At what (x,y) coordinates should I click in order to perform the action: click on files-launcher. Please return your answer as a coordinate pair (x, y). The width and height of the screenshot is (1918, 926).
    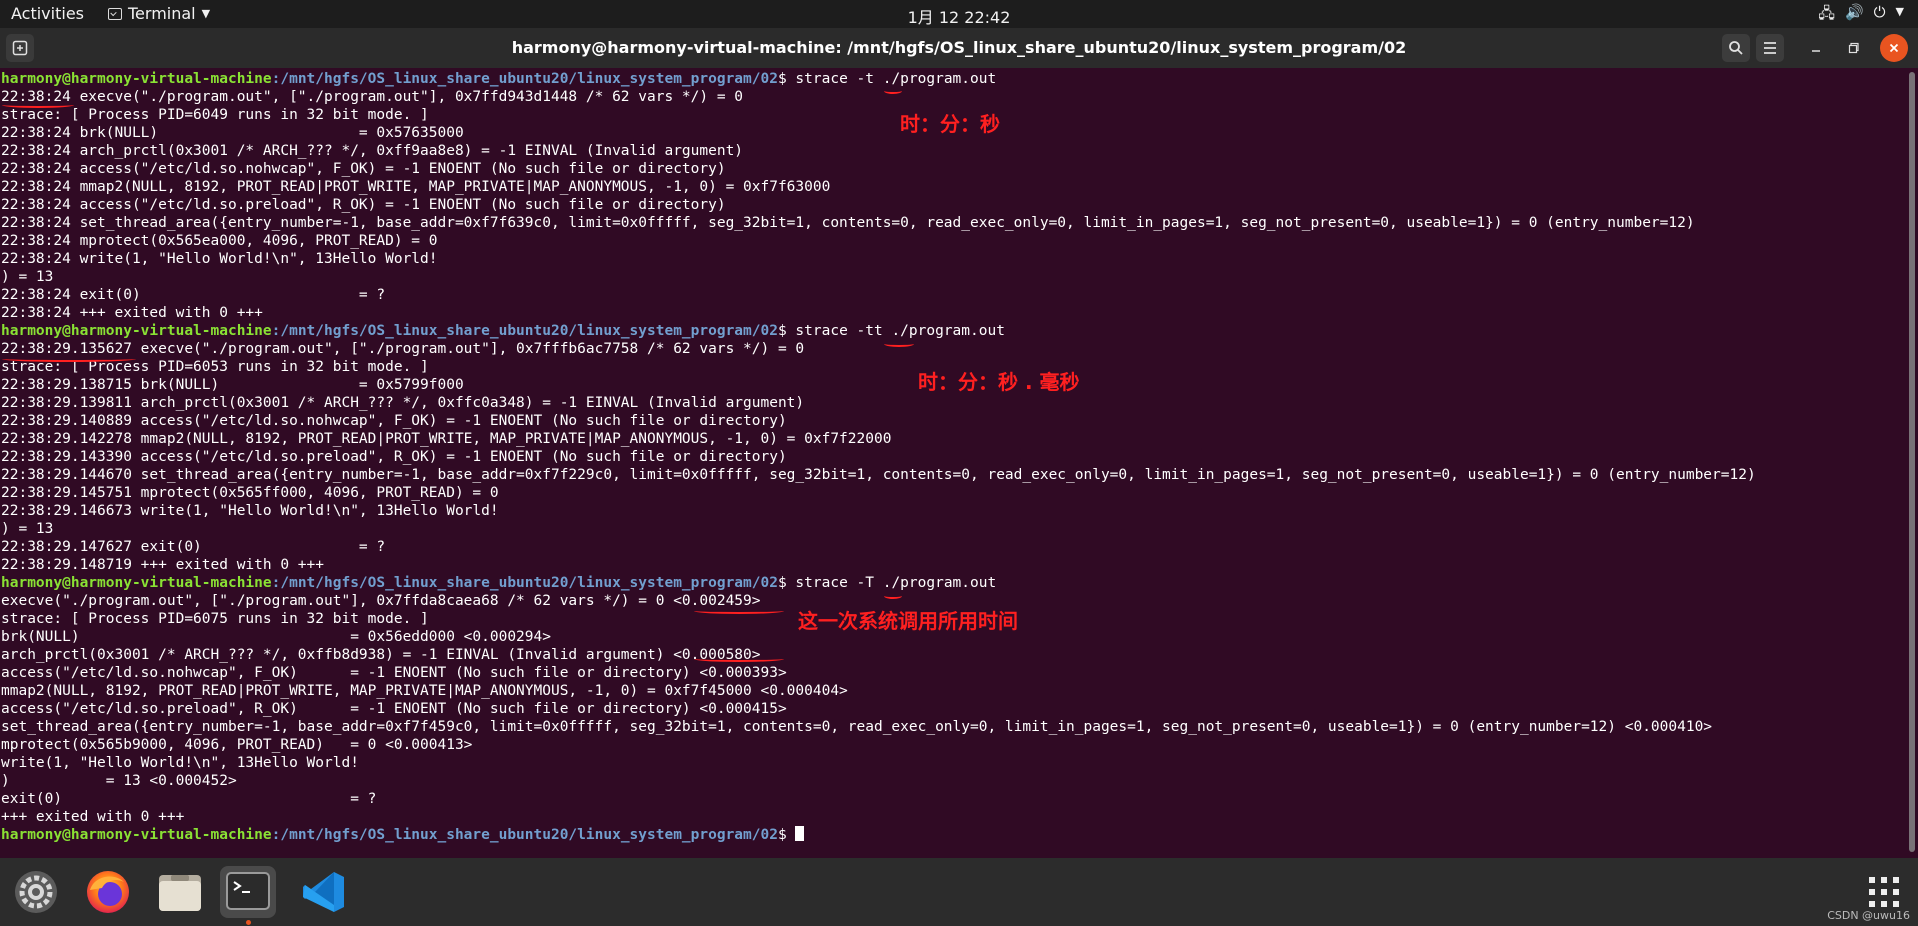
    Looking at the image, I should click on (180, 892).